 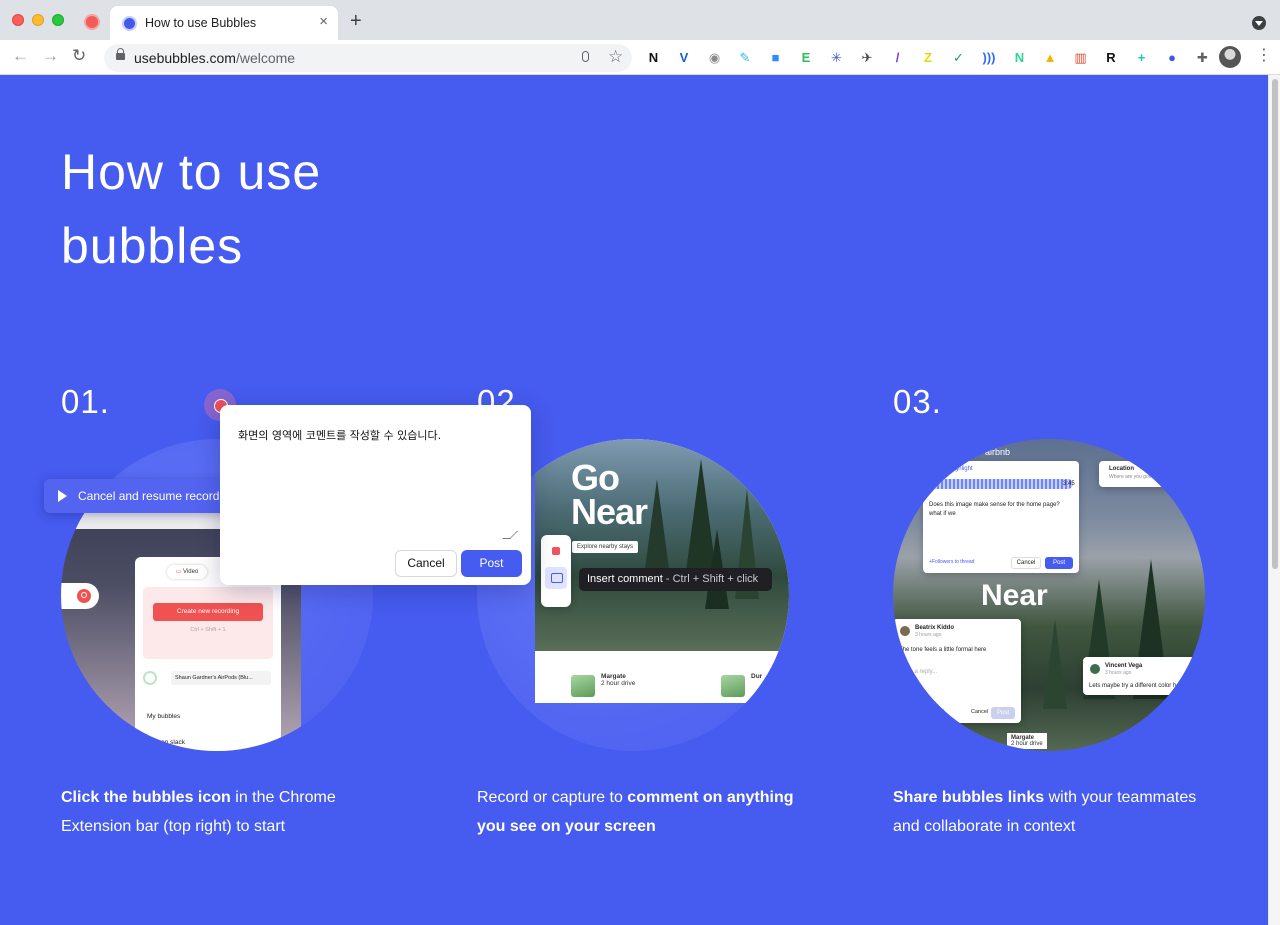 What do you see at coordinates (609, 511) in the screenshot?
I see `headline-line-2: Near` at bounding box center [609, 511].